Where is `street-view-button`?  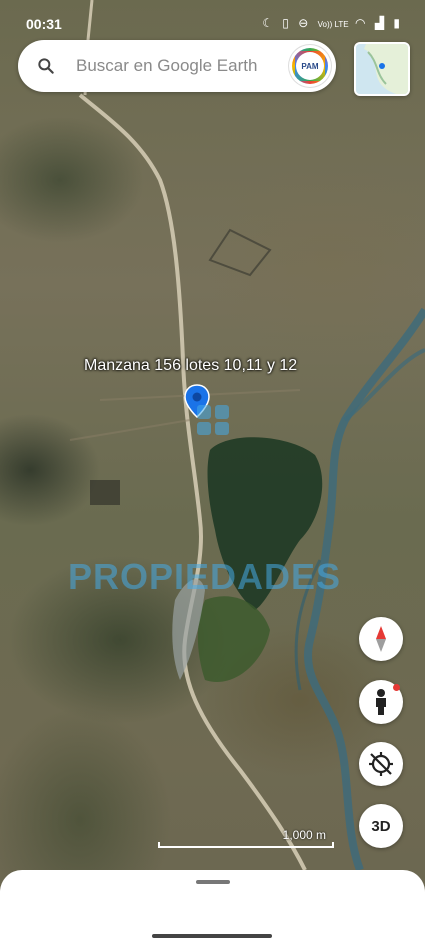
street-view-button is located at coordinates (381, 702).